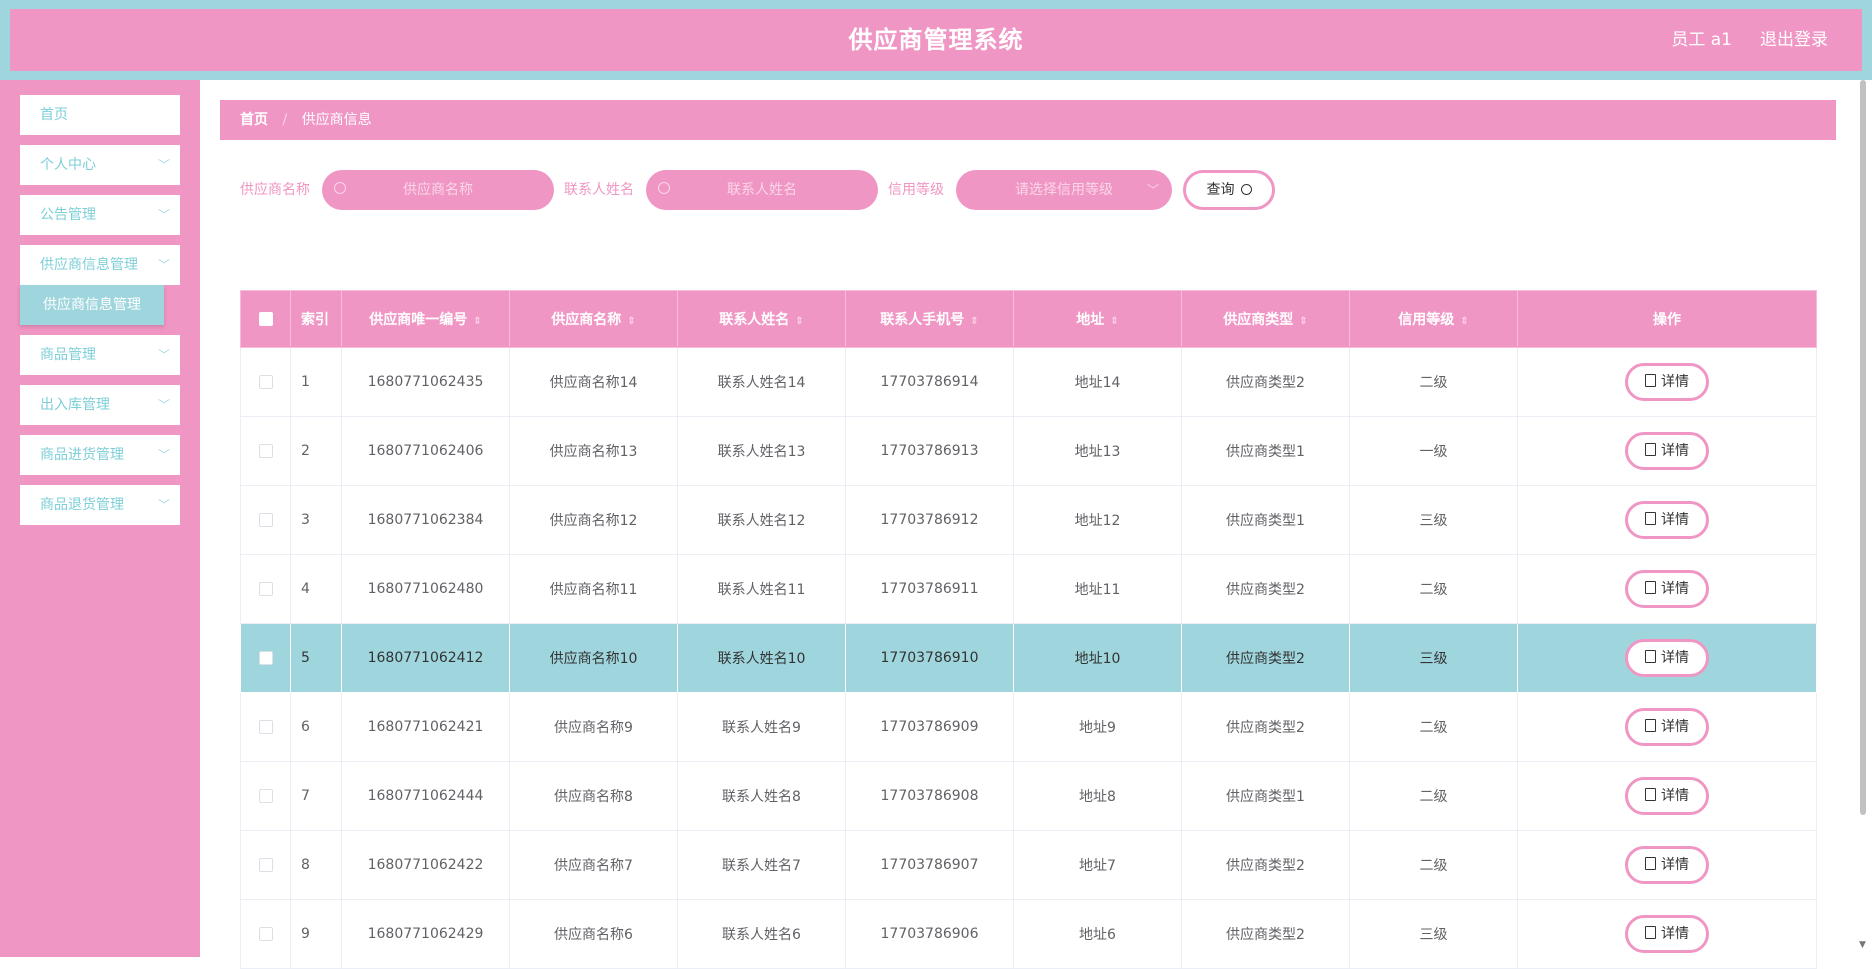  What do you see at coordinates (1090, 320) in the screenshot?
I see `column-header-label: 地址` at bounding box center [1090, 320].